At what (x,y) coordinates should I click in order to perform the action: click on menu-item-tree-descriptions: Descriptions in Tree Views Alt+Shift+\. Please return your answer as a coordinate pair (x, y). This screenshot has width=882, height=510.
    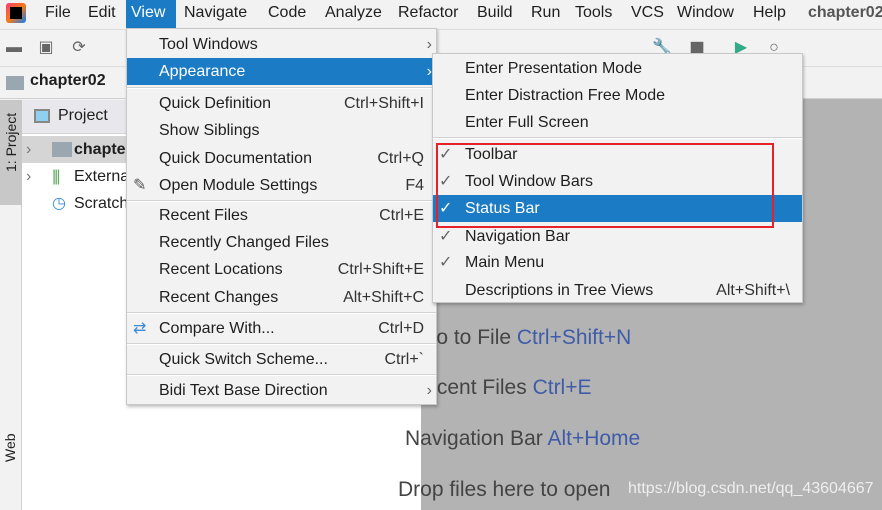
    Looking at the image, I should click on (617, 290).